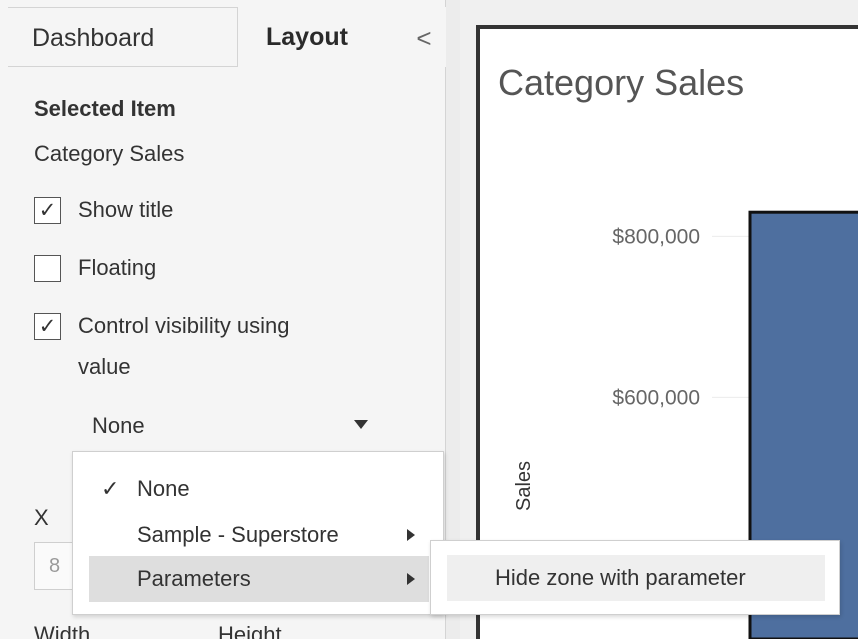 The image size is (858, 639). I want to click on menu-item-hide-zone-with-parameter: Hide zone with parameter, so click(636, 578).